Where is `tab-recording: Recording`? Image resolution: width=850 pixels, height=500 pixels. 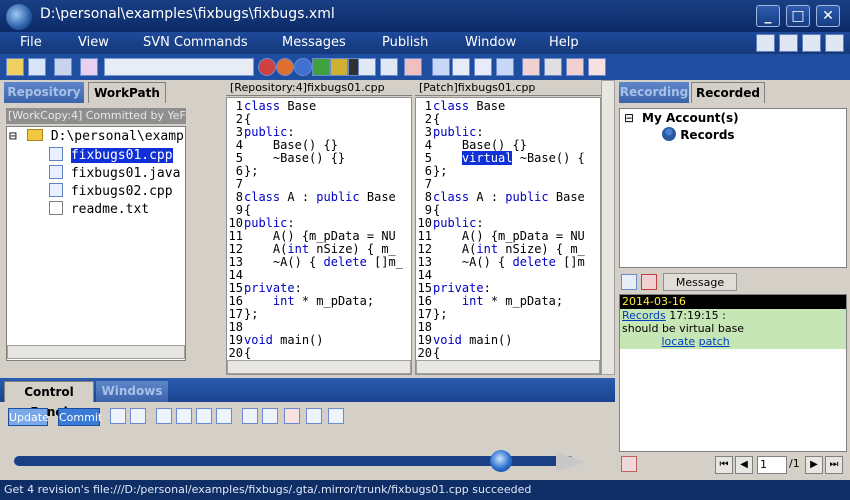
tab-recording: Recording is located at coordinates (654, 92).